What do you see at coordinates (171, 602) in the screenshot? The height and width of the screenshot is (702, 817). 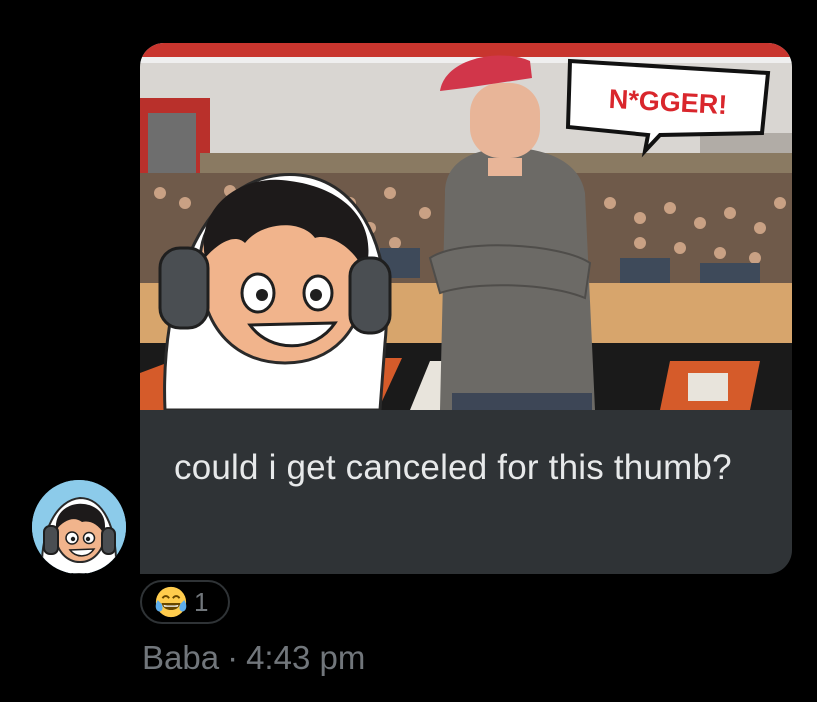 I see `laughing-tears-emoji-icon` at bounding box center [171, 602].